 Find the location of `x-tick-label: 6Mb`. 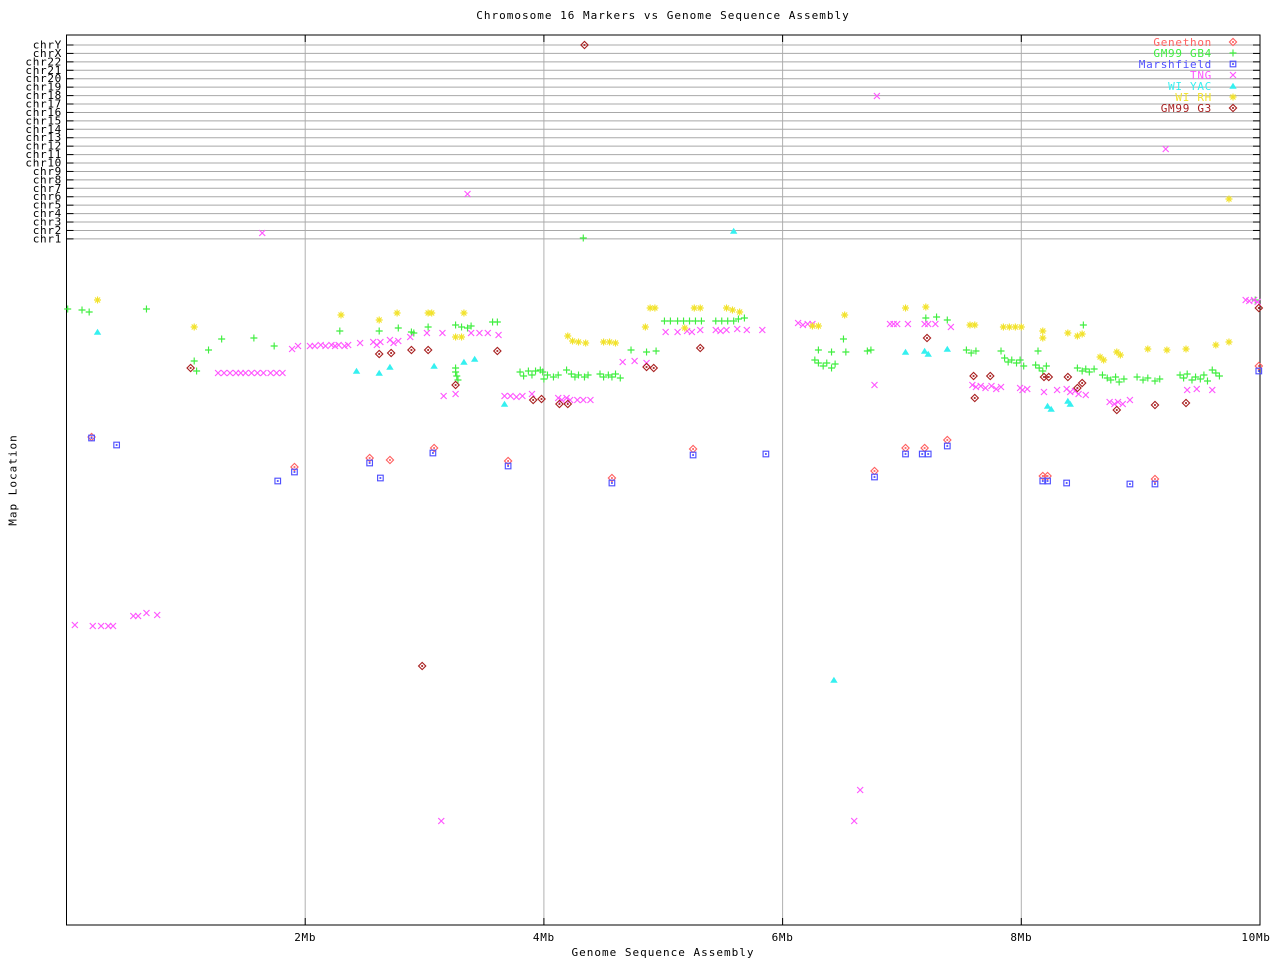

x-tick-label: 6Mb is located at coordinates (783, 937).